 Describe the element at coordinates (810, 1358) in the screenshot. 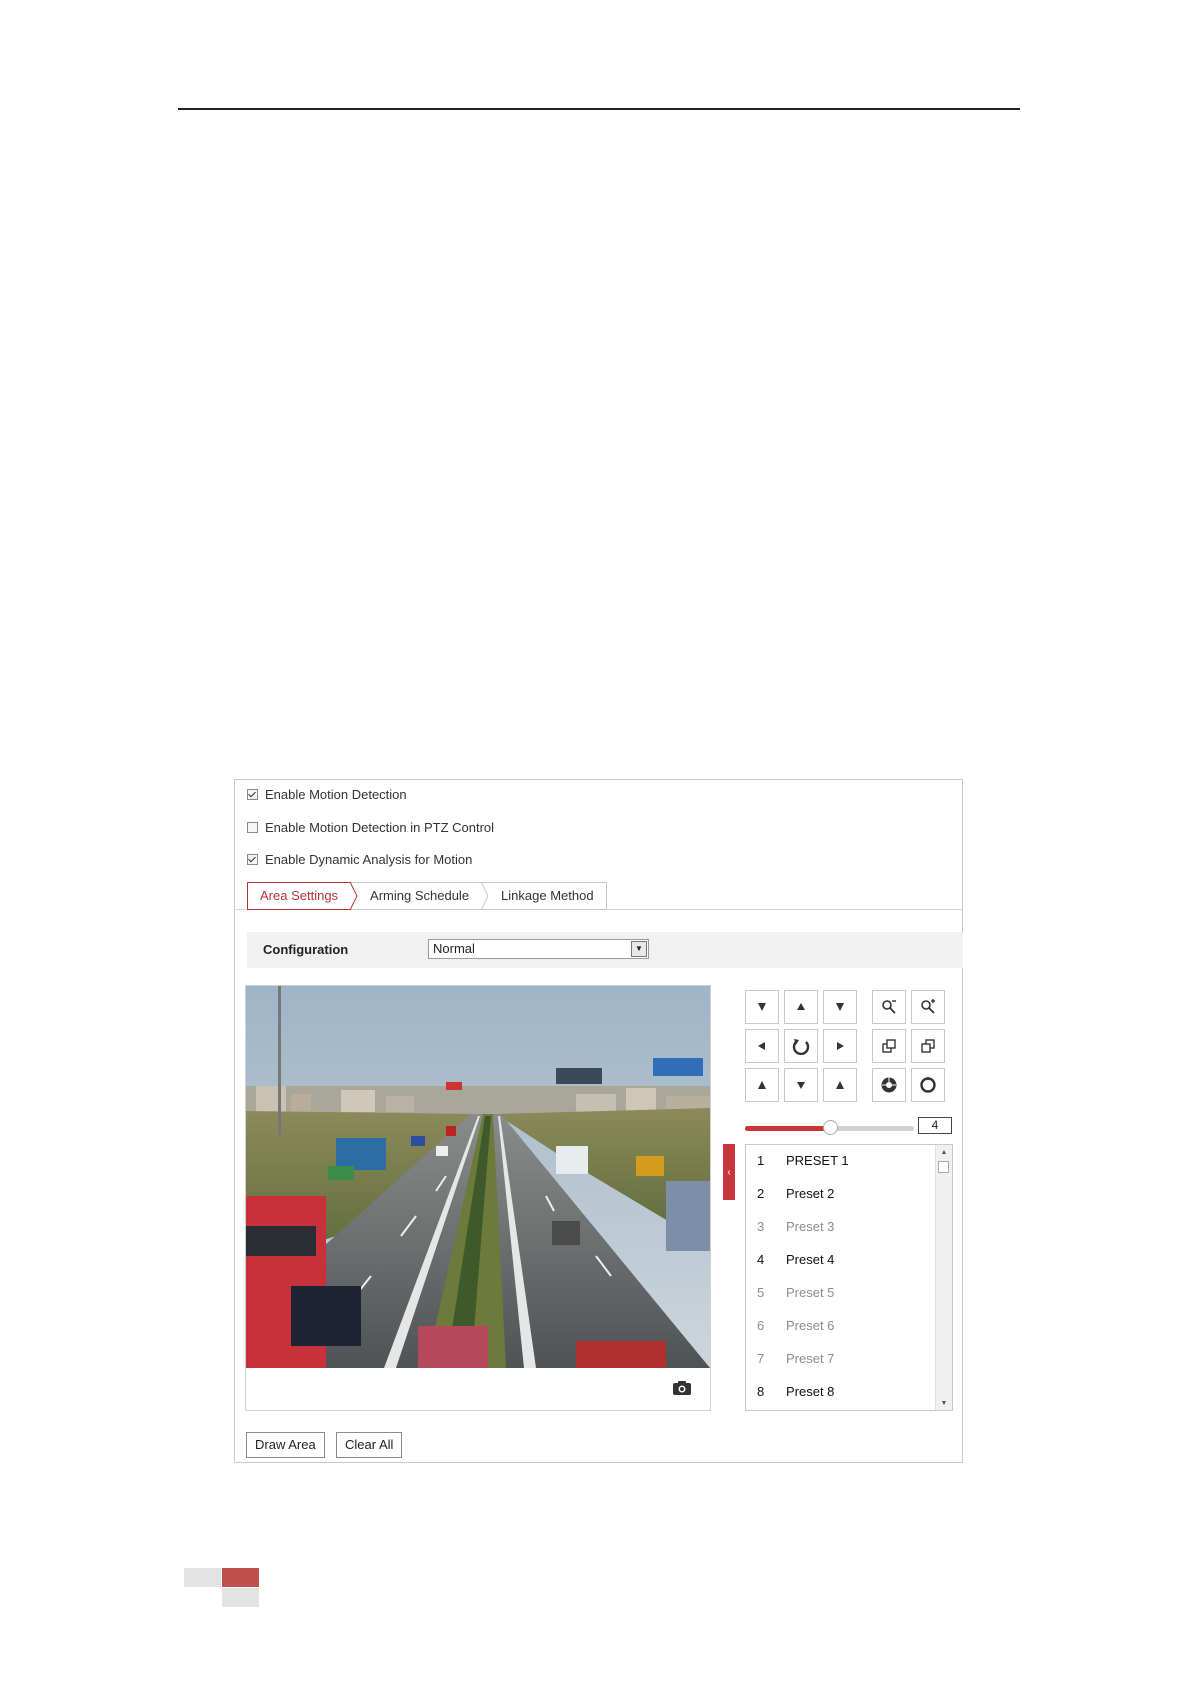

I see `preset-name: Preset 7` at that location.